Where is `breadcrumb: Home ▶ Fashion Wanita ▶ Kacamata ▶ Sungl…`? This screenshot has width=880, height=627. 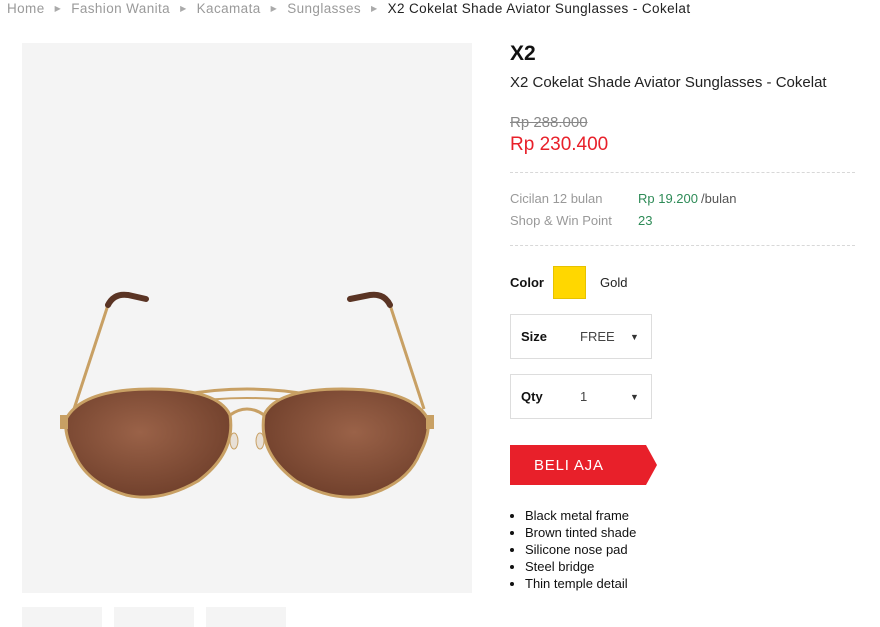 breadcrumb: Home ▶ Fashion Wanita ▶ Kacamata ▶ Sungl… is located at coordinates (348, 8).